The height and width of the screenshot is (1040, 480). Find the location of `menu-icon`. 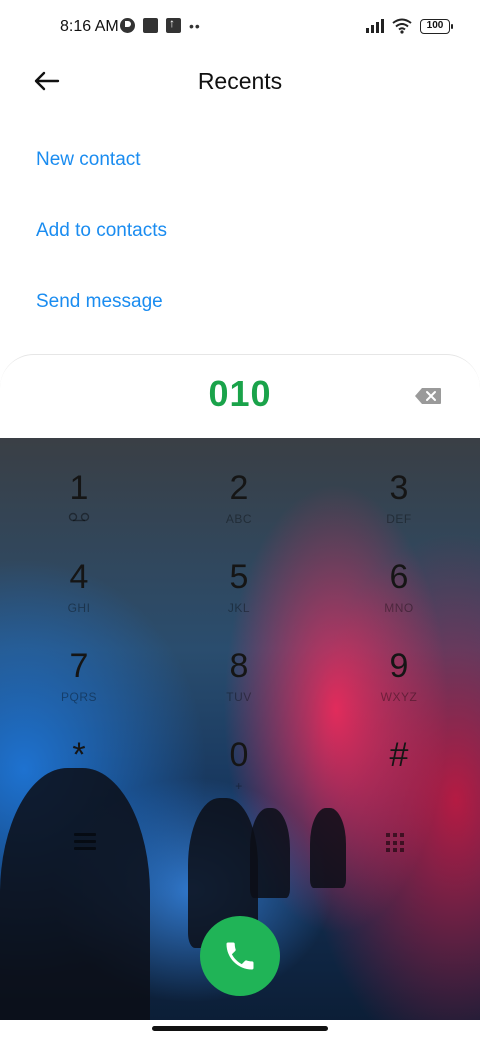

menu-icon is located at coordinates (85, 842).